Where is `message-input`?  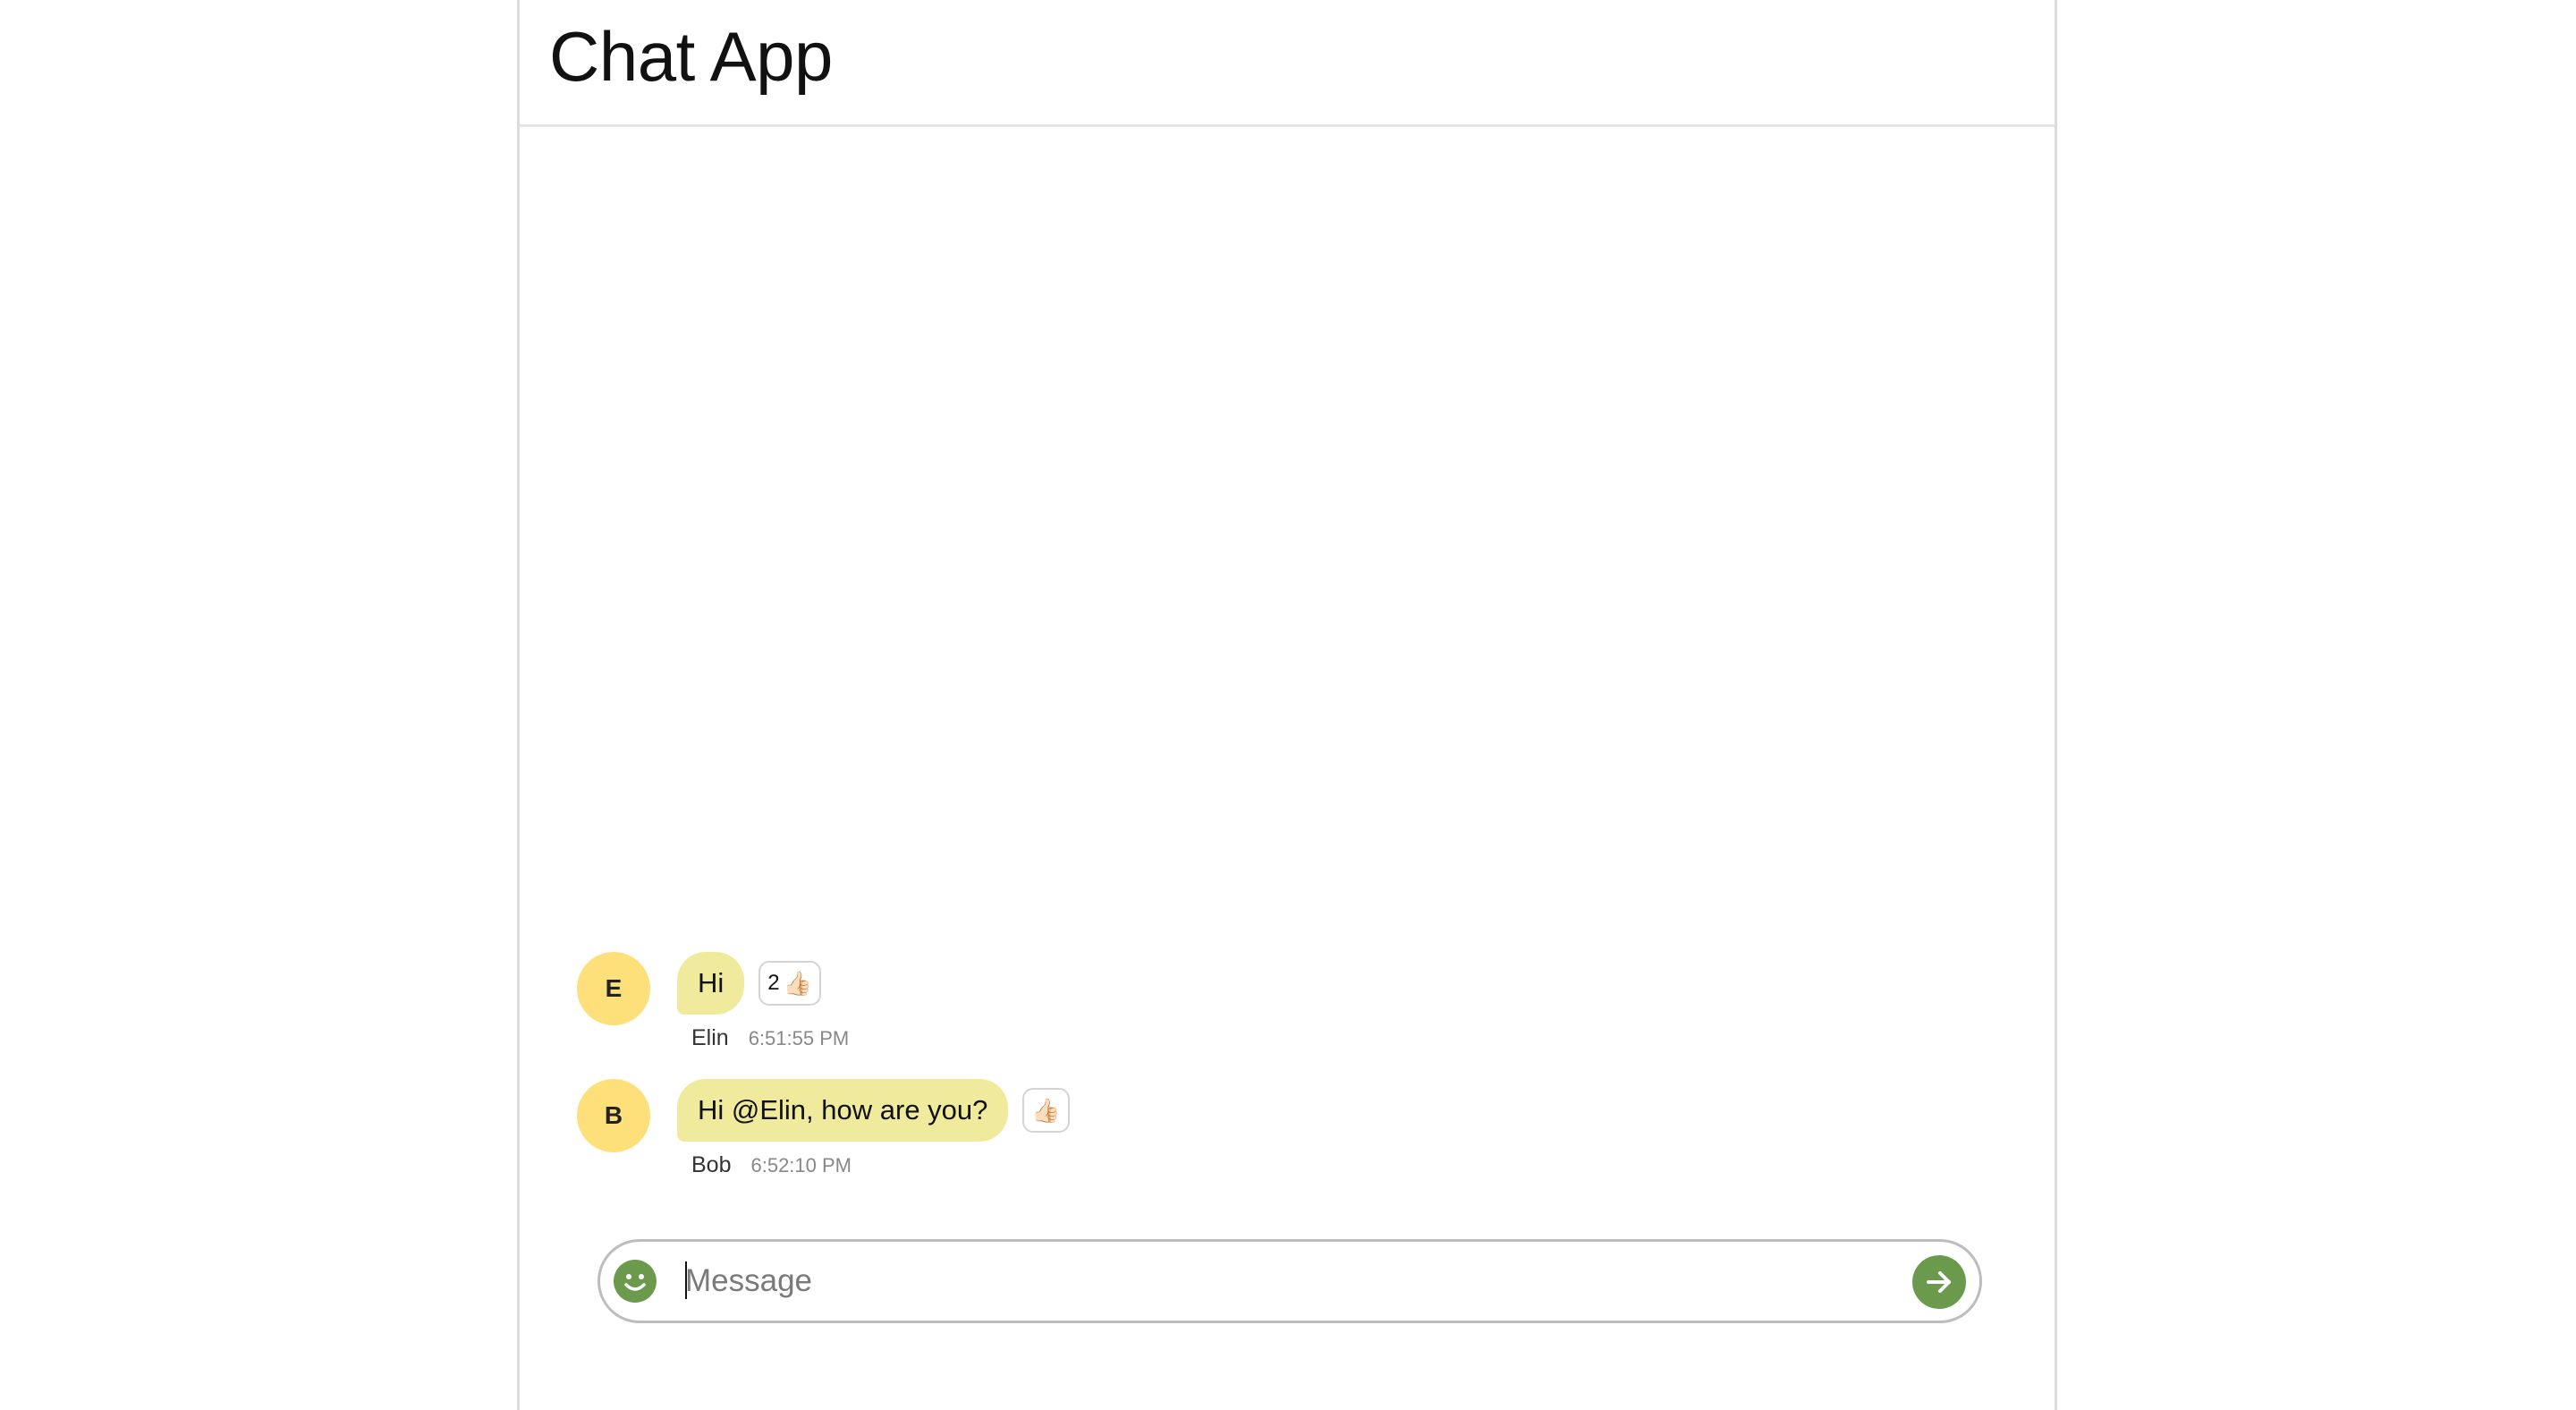
message-input is located at coordinates (1275, 1281).